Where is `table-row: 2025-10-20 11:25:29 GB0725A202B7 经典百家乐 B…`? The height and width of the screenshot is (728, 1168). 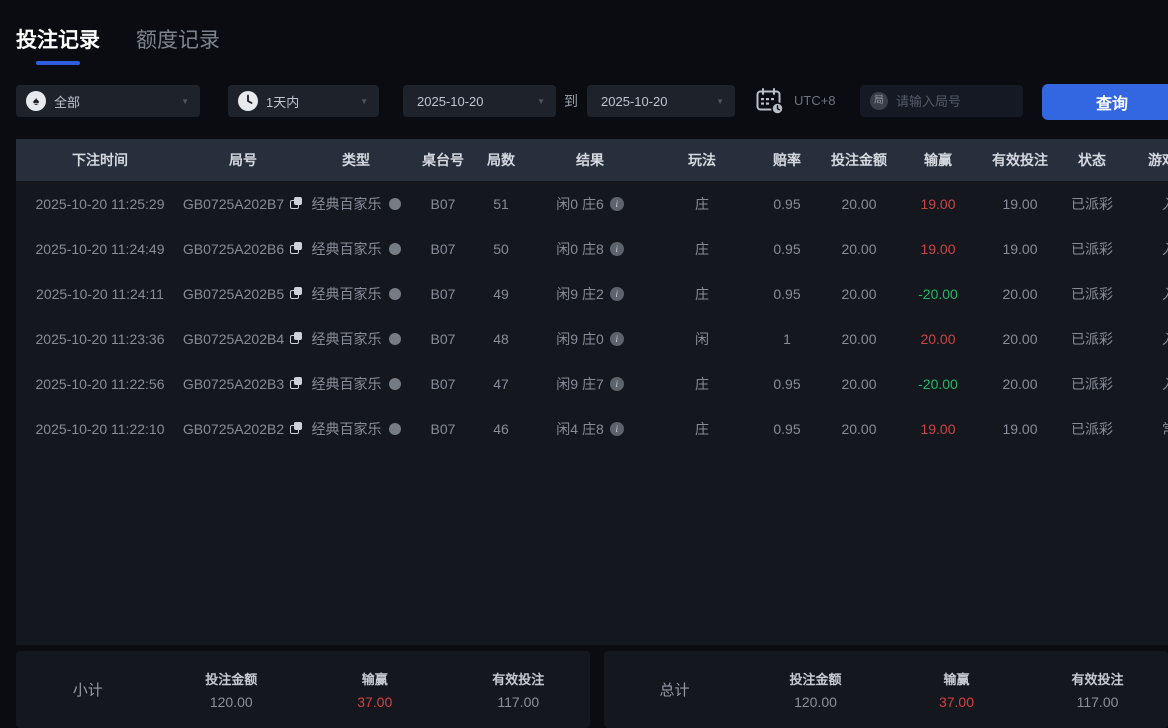
table-row: 2025-10-20 11:25:29 GB0725A202B7 经典百家乐 B… is located at coordinates (592, 203).